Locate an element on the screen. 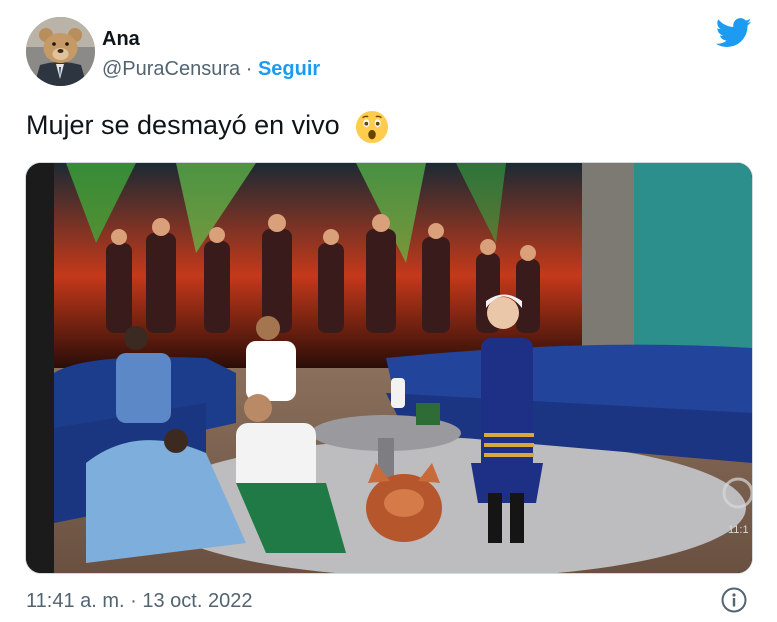  info-icon is located at coordinates (734, 600).